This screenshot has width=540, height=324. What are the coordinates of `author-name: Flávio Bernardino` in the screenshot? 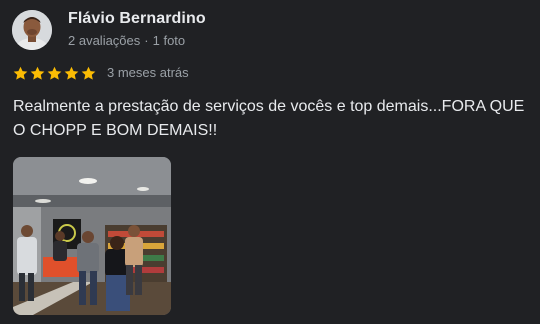 It's located at (137, 19).